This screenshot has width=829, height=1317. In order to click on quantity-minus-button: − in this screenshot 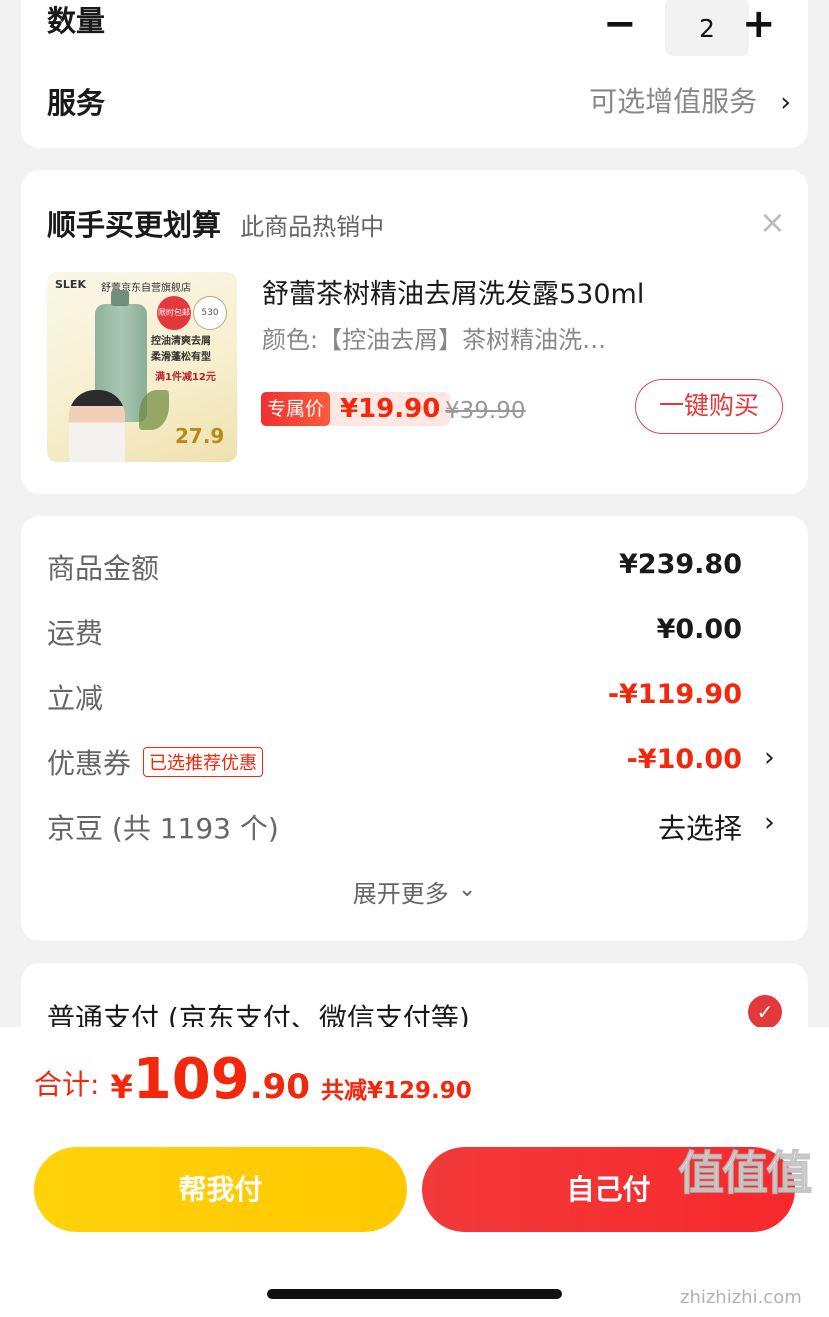, I will do `click(620, 24)`.